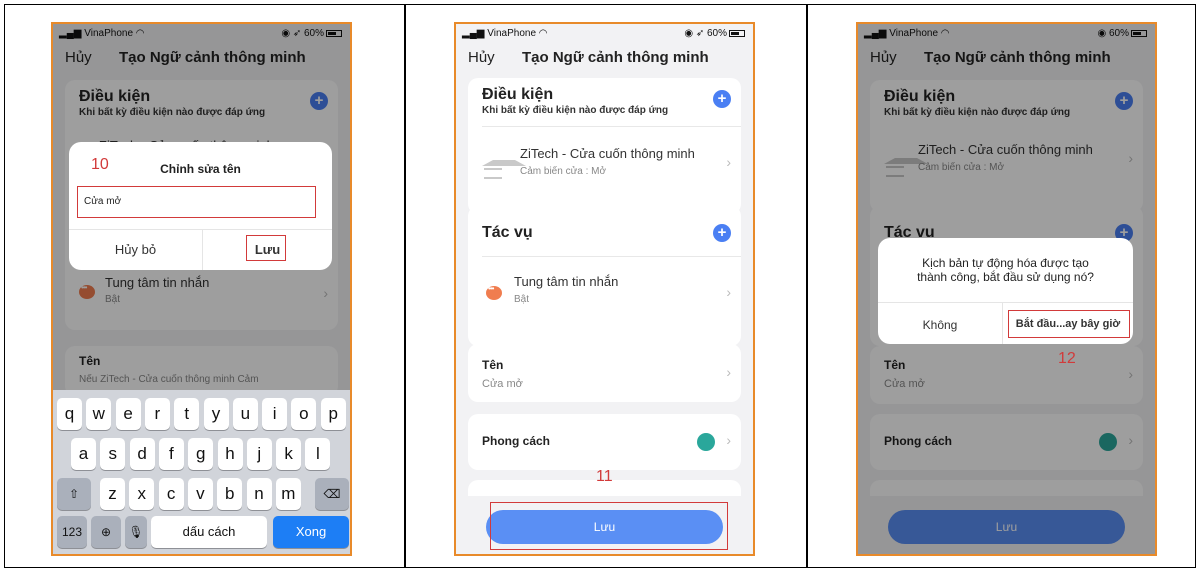 The image size is (1201, 572). Describe the element at coordinates (157, 414) in the screenshot. I see `key-r: r` at that location.